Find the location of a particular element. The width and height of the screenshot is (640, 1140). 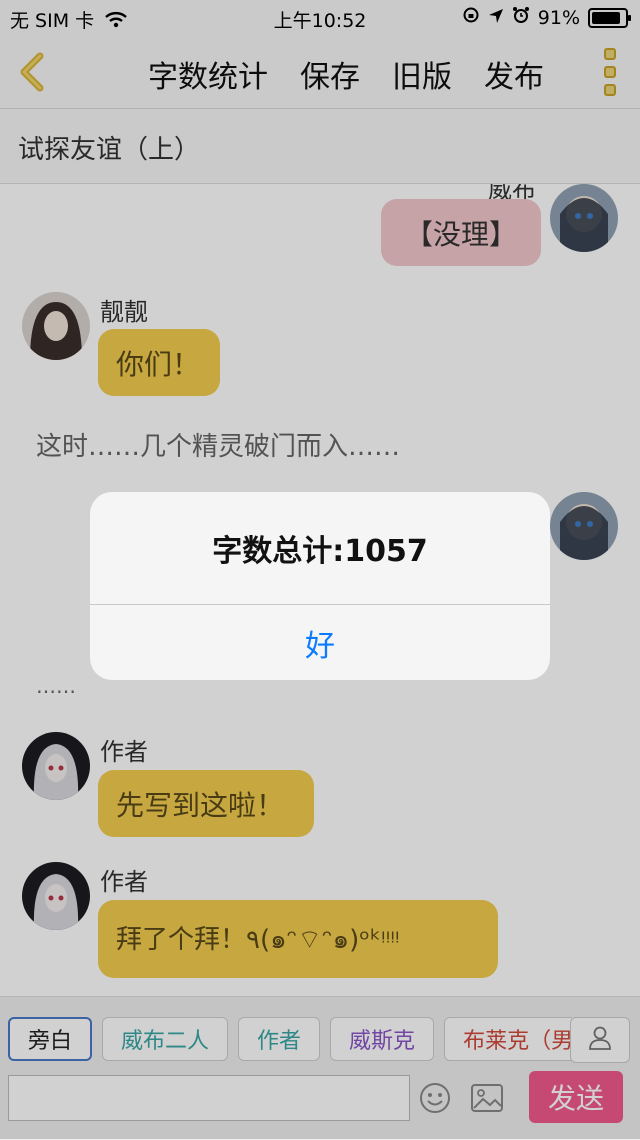

role-list: 旁白 威布二人 作者 威斯克 布莱克（男 is located at coordinates (290, 1039).